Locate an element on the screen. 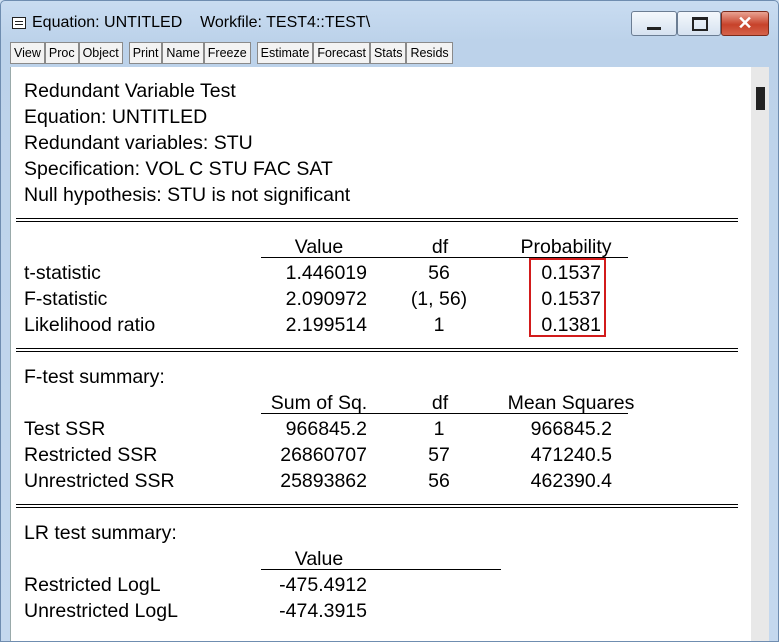 The width and height of the screenshot is (779, 642). close-button: ✕ is located at coordinates (745, 23).